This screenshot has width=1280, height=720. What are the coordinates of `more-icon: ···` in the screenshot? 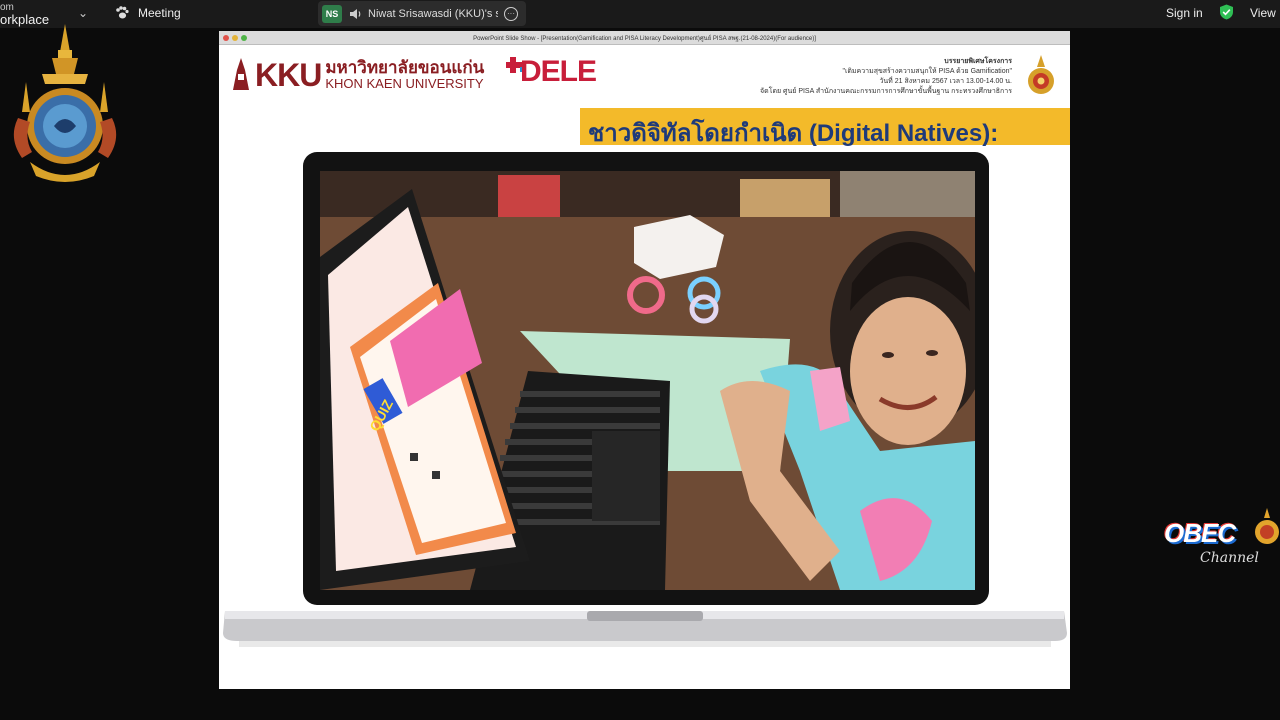 It's located at (511, 13).